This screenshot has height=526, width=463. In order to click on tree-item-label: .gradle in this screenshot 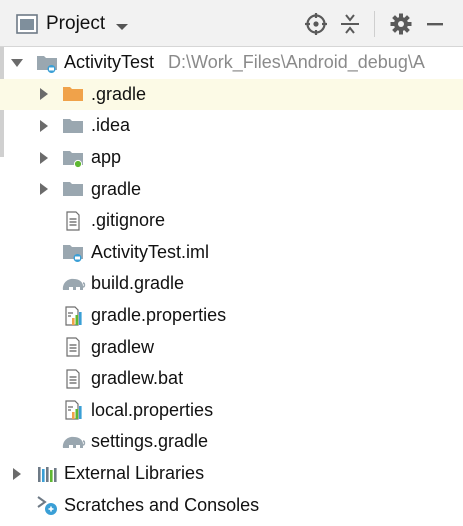, I will do `click(119, 93)`.